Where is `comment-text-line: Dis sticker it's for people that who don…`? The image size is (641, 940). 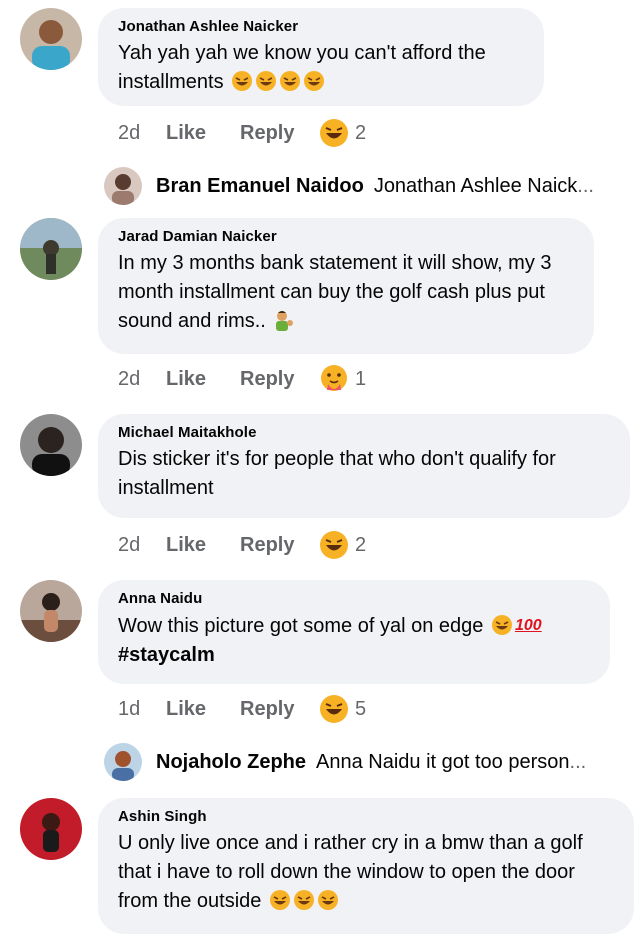
comment-text-line: Dis sticker it's for people that who don… is located at coordinates (337, 459).